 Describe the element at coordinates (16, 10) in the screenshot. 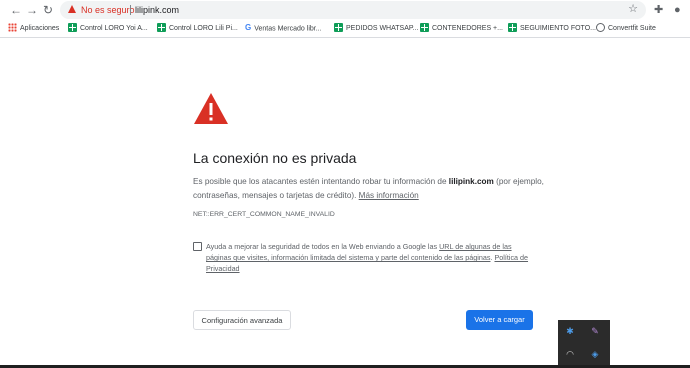

I see `back-button: ←` at that location.